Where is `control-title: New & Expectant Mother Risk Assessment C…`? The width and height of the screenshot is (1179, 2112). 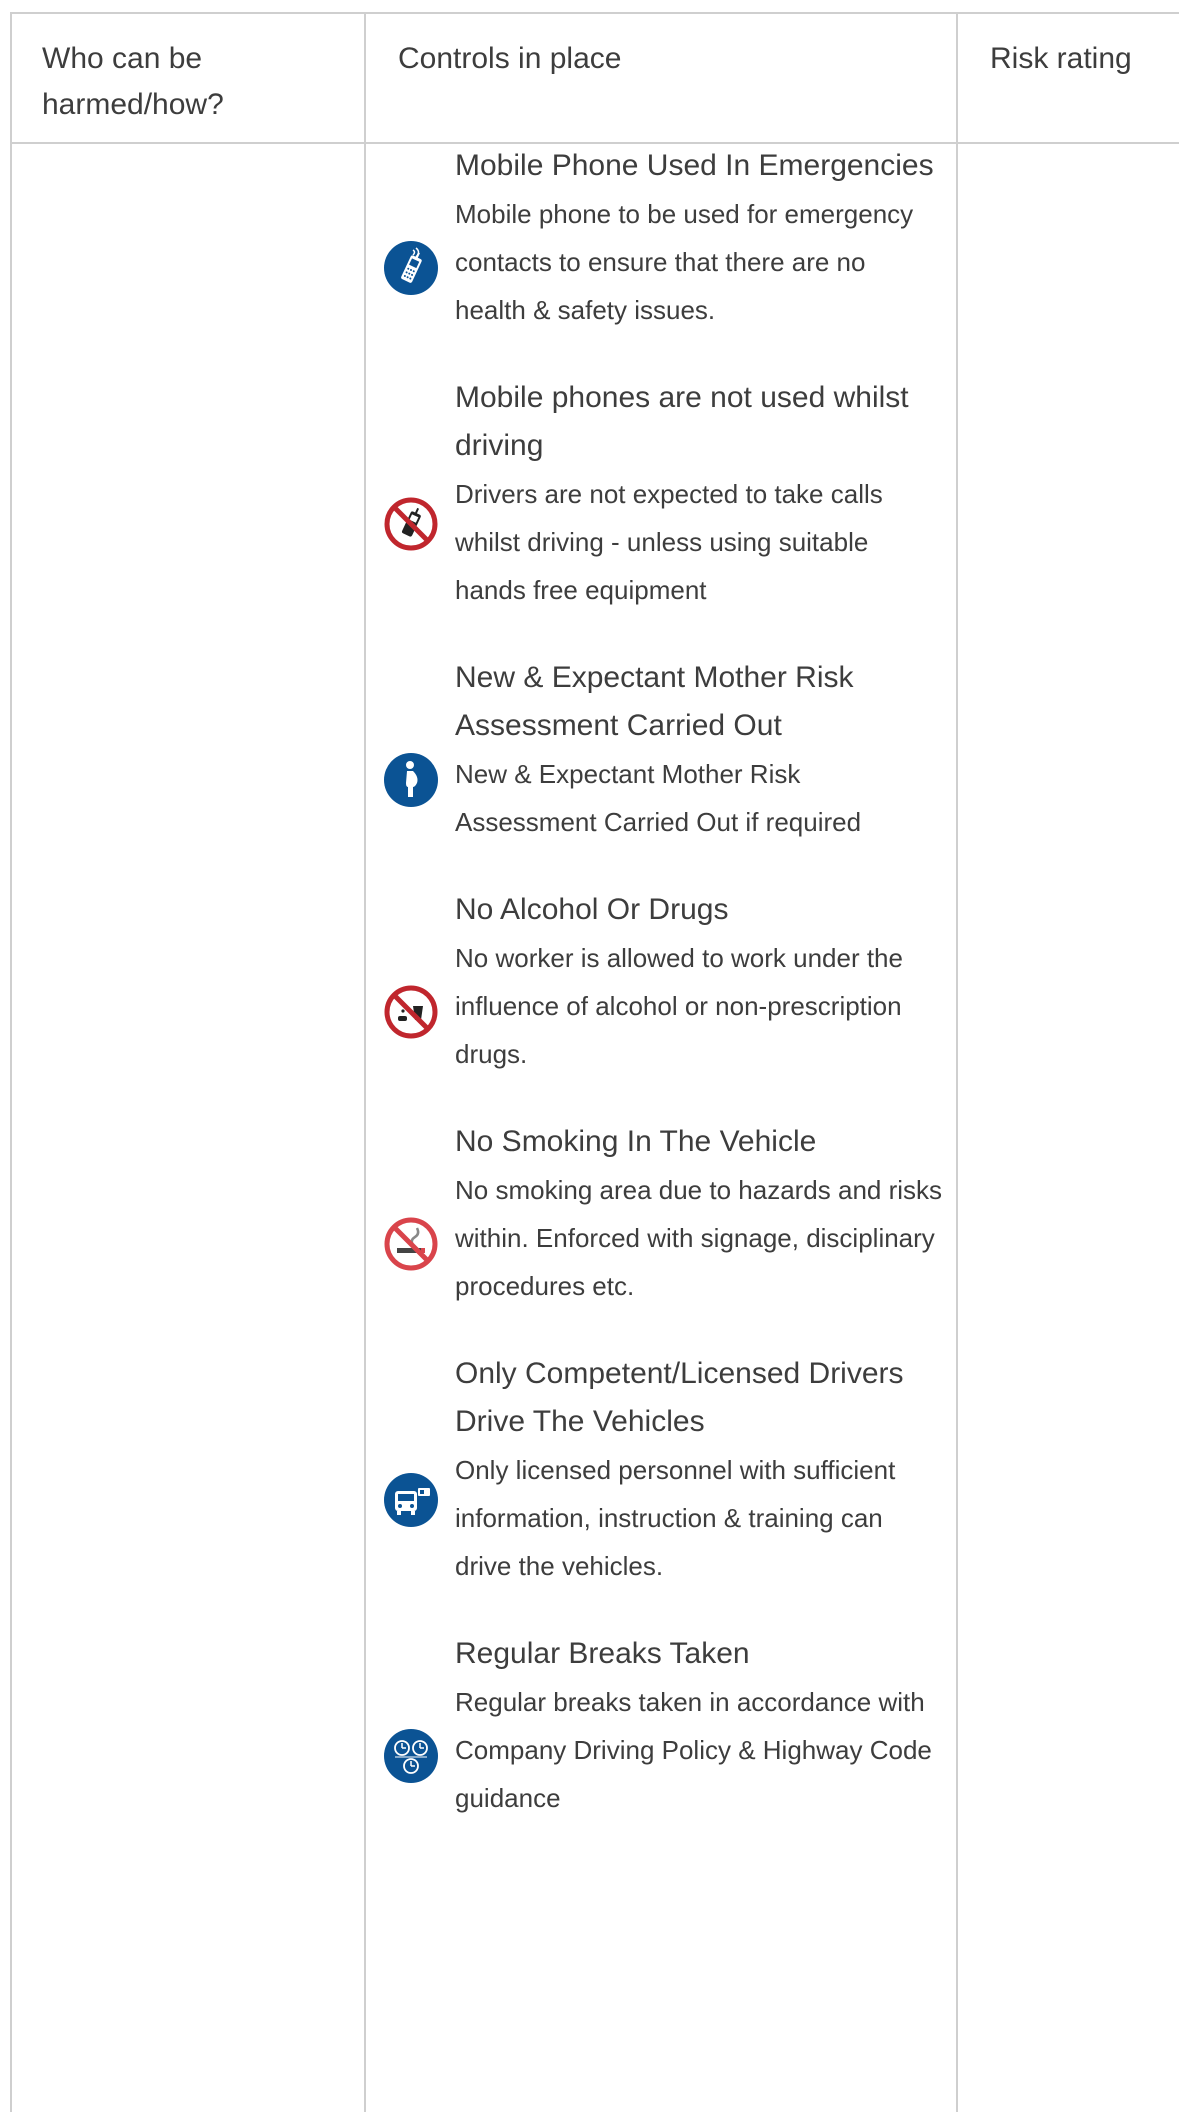 control-title: New & Expectant Mother Risk Assessment C… is located at coordinates (654, 701).